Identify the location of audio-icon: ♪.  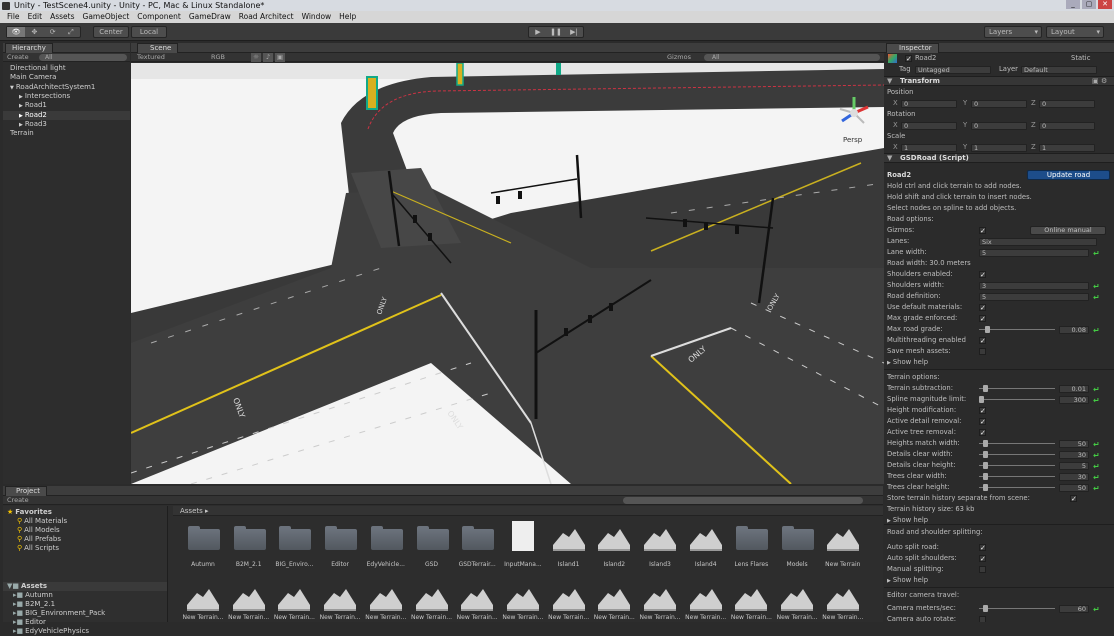
(268, 57).